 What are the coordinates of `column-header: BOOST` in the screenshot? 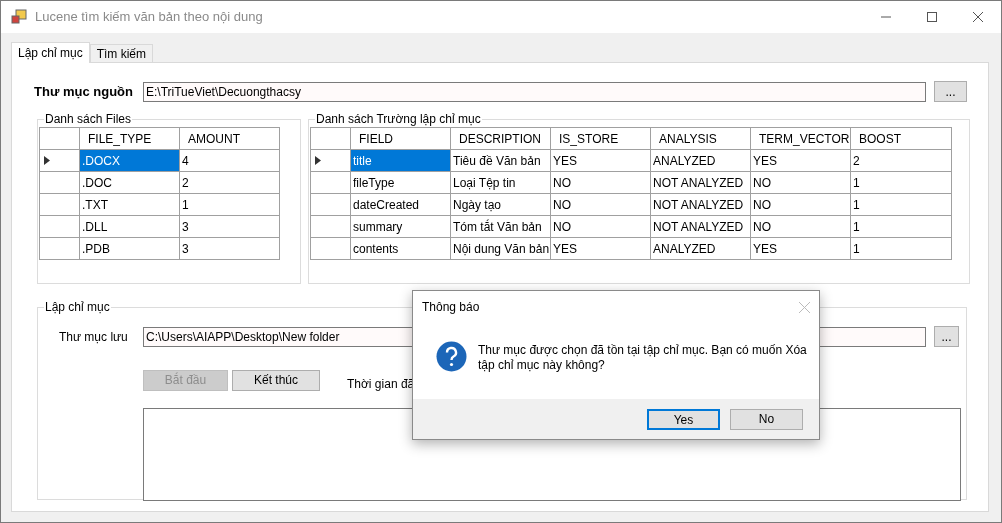 It's located at (901, 138).